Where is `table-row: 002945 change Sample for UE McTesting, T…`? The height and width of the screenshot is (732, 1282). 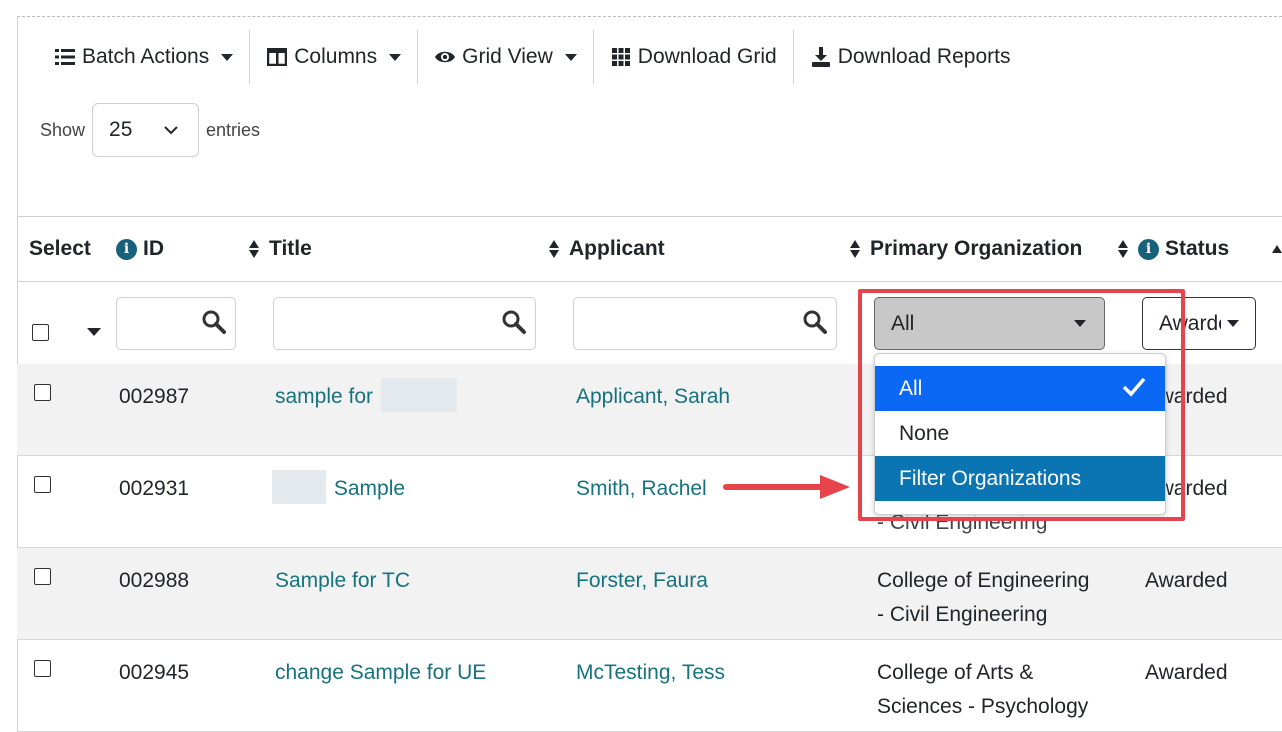 table-row: 002945 change Sample for UE McTesting, T… is located at coordinates (649, 686).